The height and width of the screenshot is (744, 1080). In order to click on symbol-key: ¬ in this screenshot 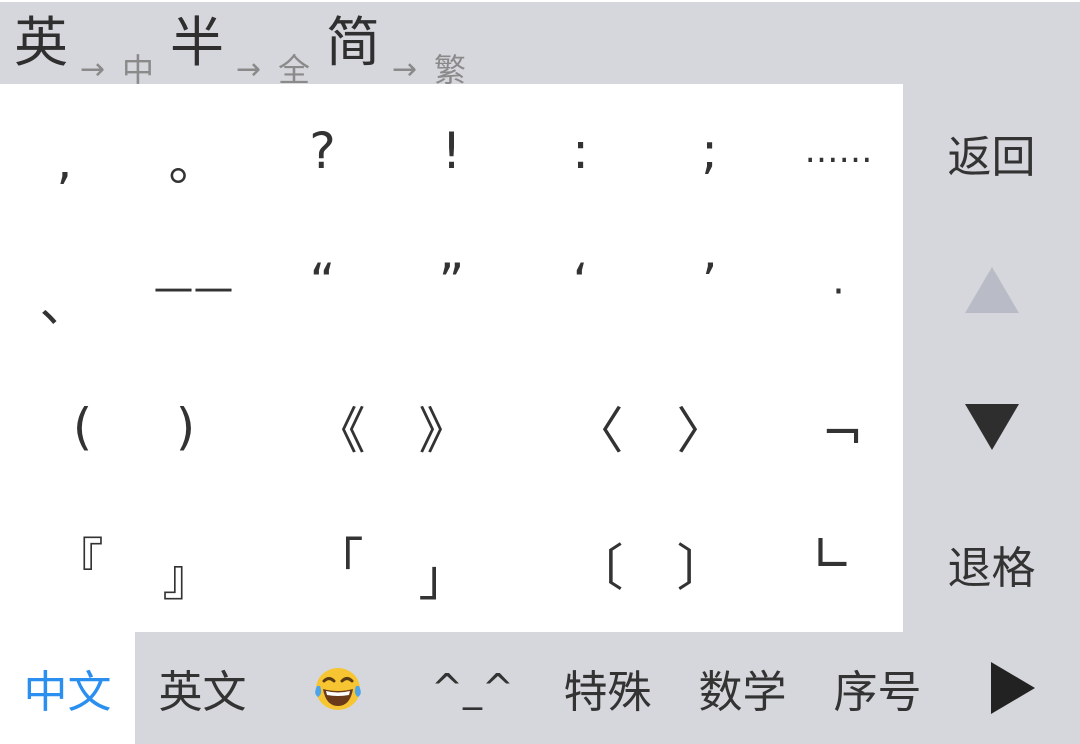, I will do `click(838, 426)`.